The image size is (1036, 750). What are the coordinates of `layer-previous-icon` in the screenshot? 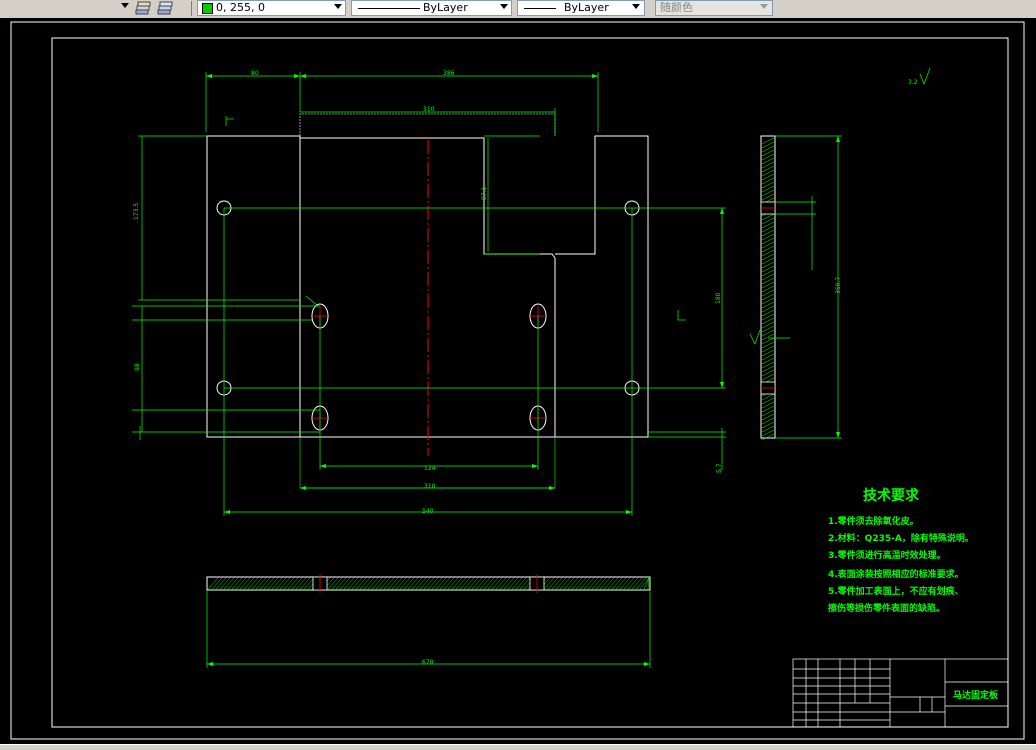 It's located at (165, 8).